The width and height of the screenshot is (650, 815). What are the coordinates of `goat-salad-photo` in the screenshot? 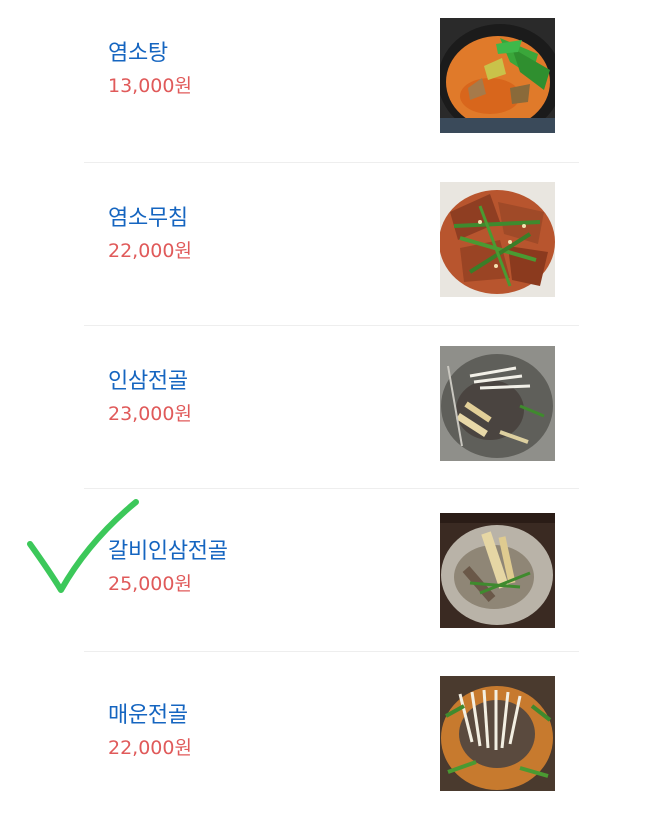 It's located at (497, 239).